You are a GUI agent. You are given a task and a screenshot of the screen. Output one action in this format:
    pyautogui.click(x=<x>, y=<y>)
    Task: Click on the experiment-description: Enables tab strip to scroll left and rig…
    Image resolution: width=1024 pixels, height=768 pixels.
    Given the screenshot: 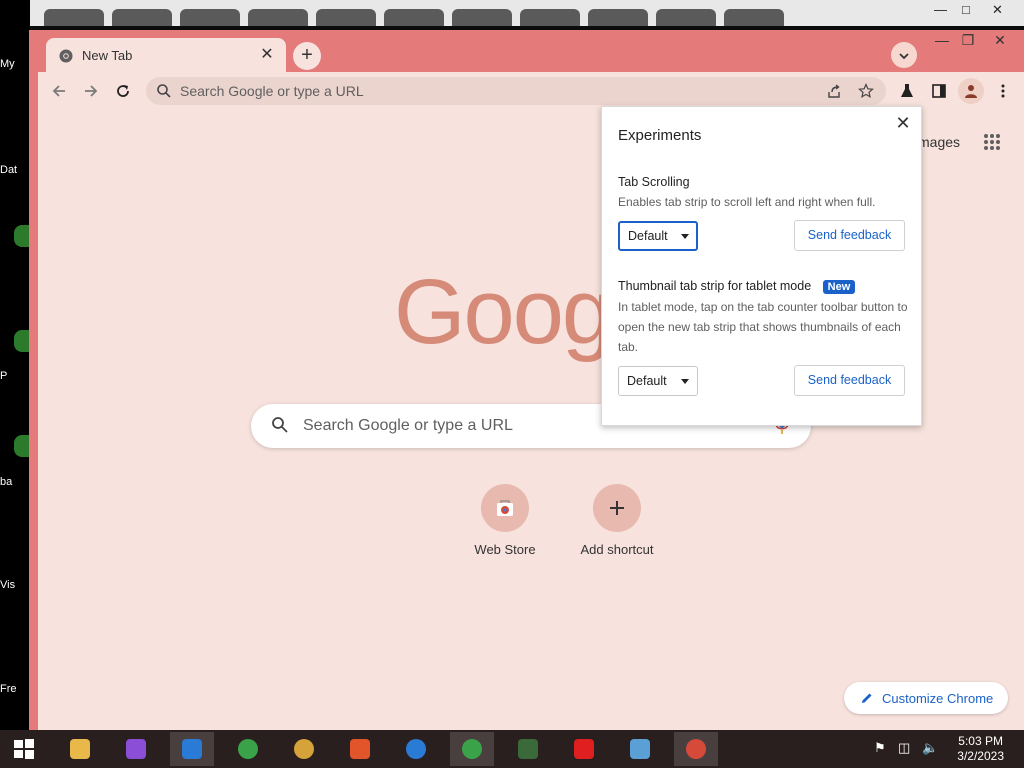 What is the action you would take?
    pyautogui.click(x=747, y=202)
    